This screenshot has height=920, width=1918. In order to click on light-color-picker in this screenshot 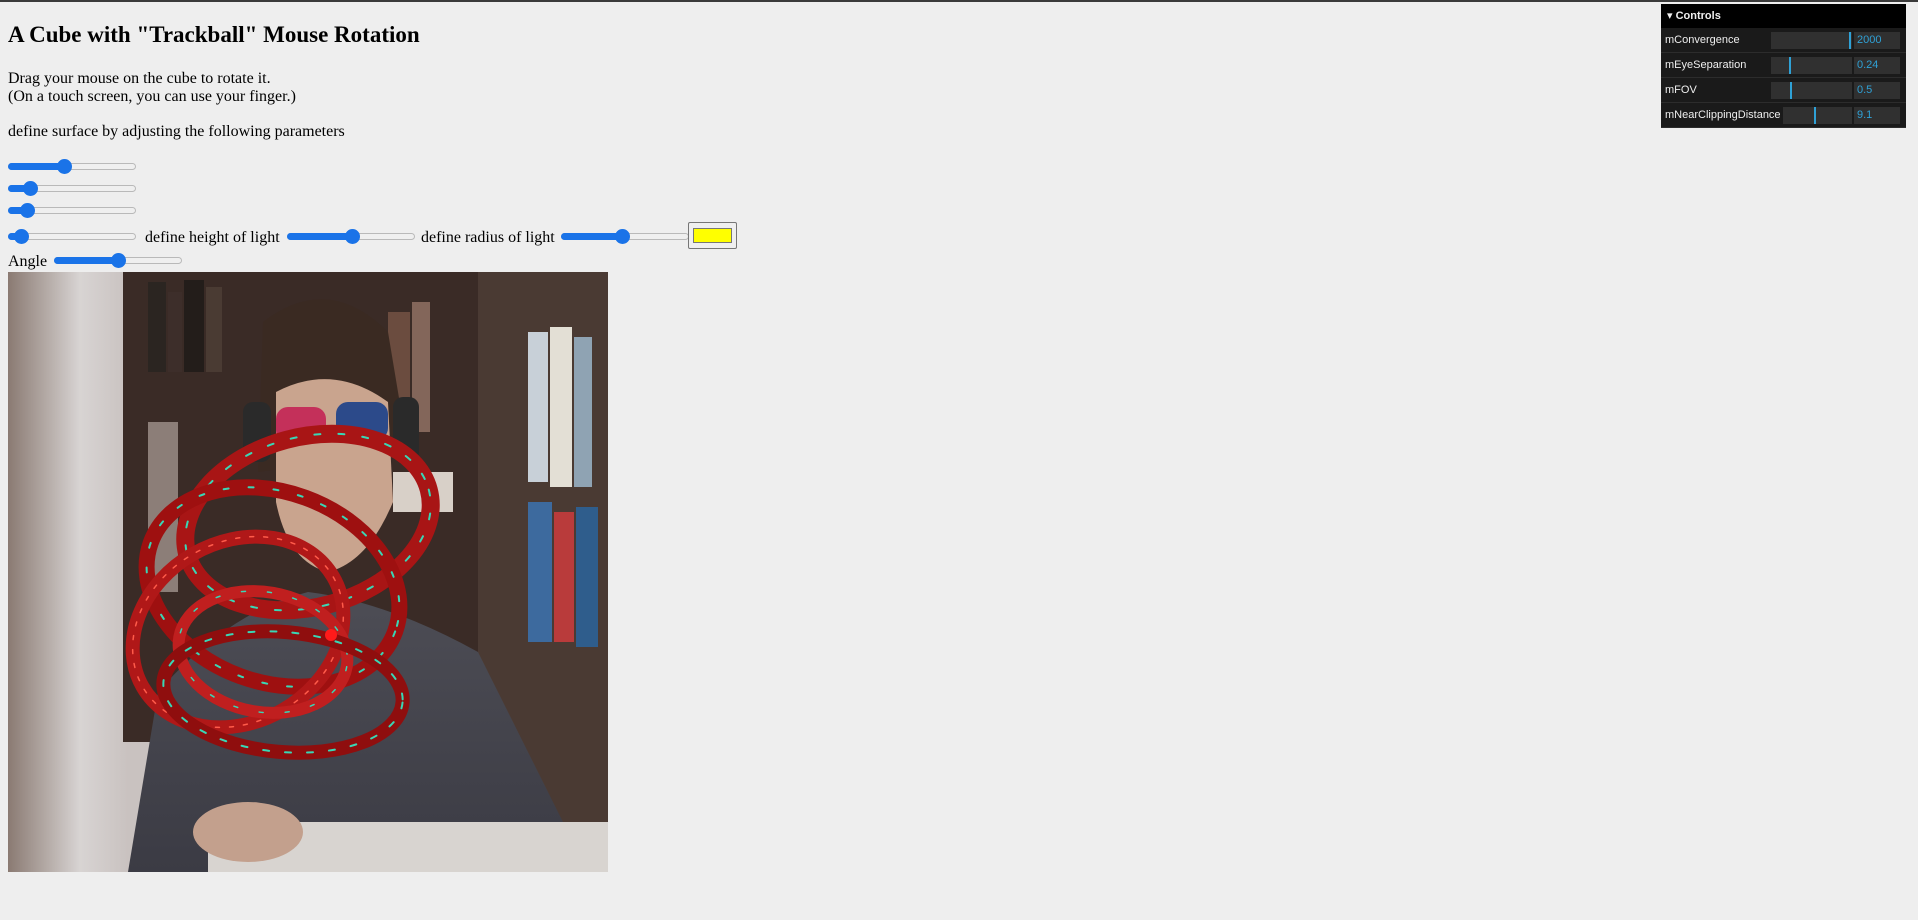, I will do `click(712, 235)`.